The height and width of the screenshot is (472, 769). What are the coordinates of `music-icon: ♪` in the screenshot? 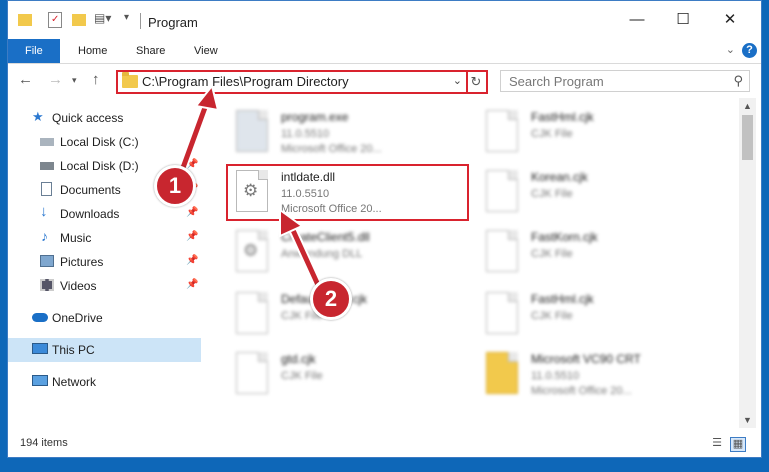 It's located at (44, 236).